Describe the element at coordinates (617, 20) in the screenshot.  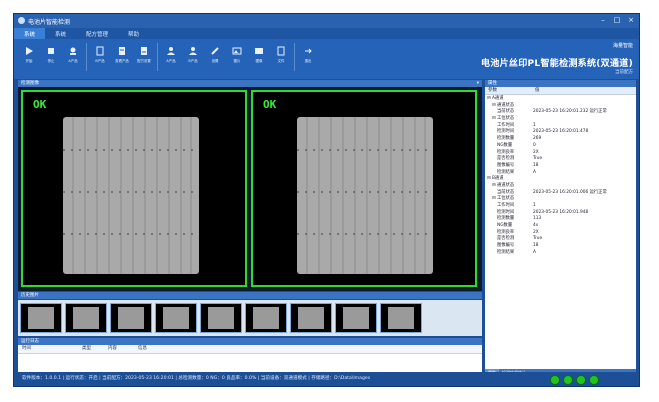
I see `maximize-icon: □` at that location.